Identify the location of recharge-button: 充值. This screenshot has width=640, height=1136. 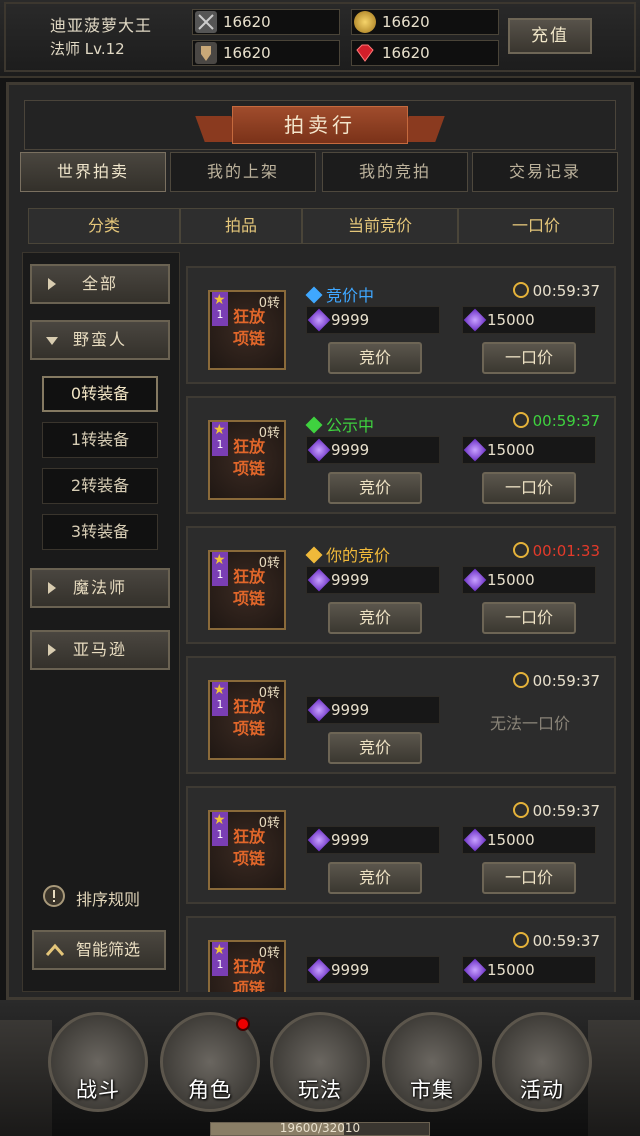
(550, 36).